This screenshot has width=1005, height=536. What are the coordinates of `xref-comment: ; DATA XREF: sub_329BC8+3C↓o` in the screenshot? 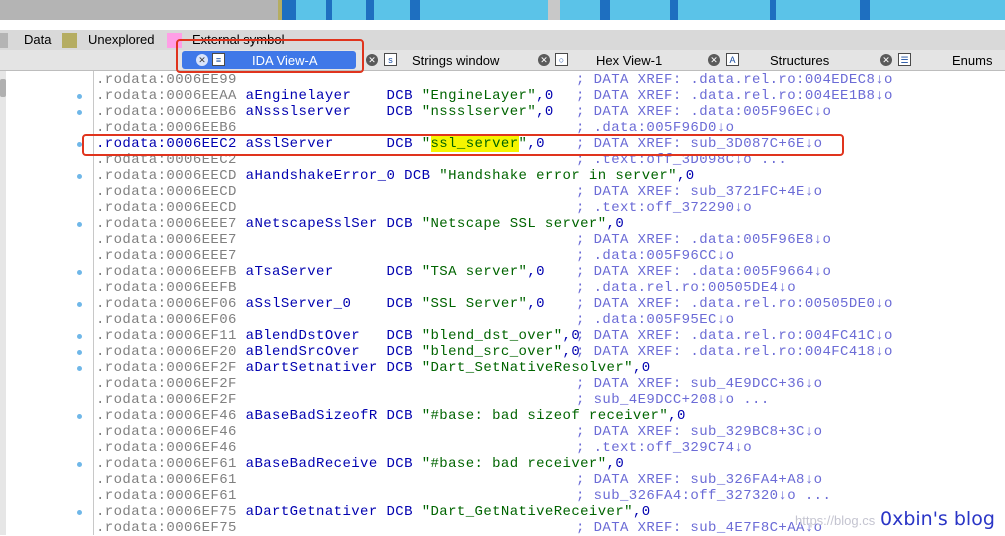 It's located at (699, 432).